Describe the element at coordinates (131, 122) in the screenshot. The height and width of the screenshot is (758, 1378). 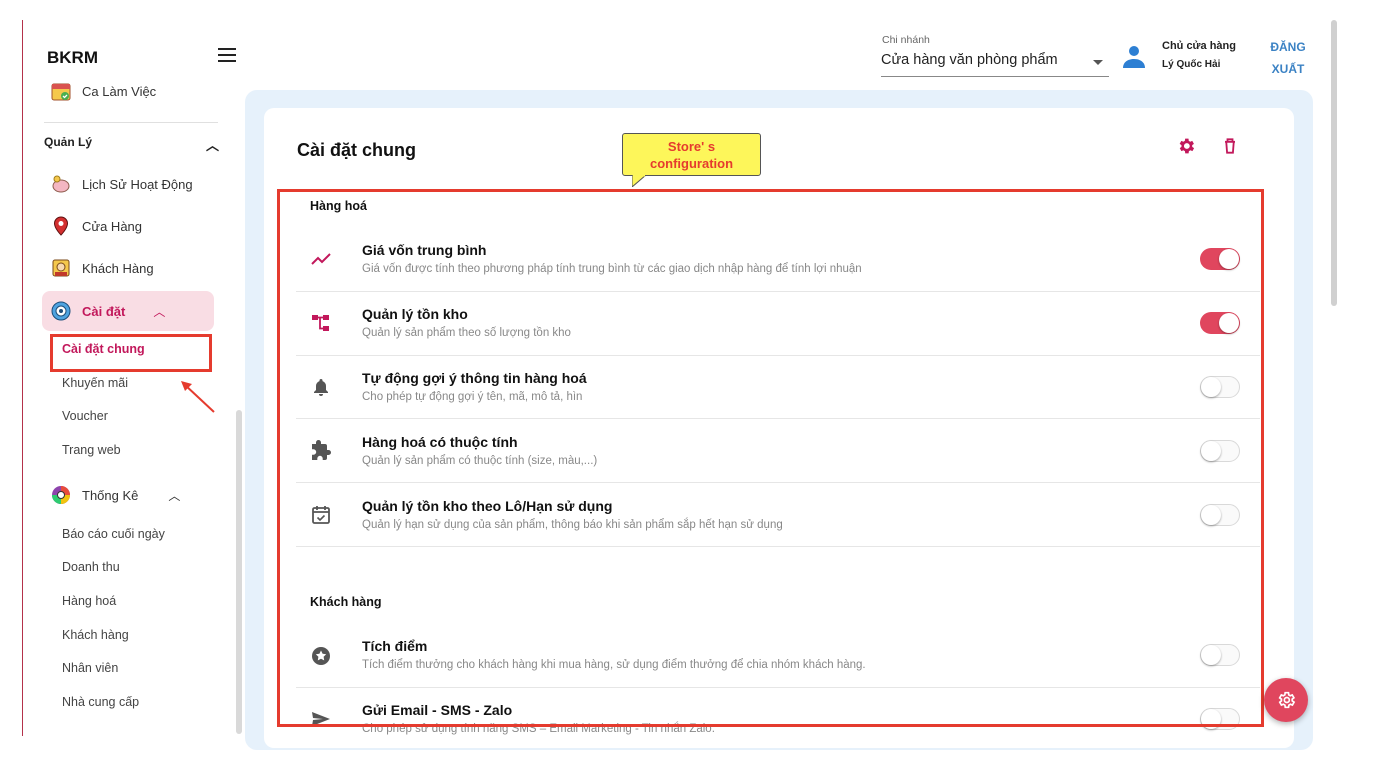
I see `divider` at that location.